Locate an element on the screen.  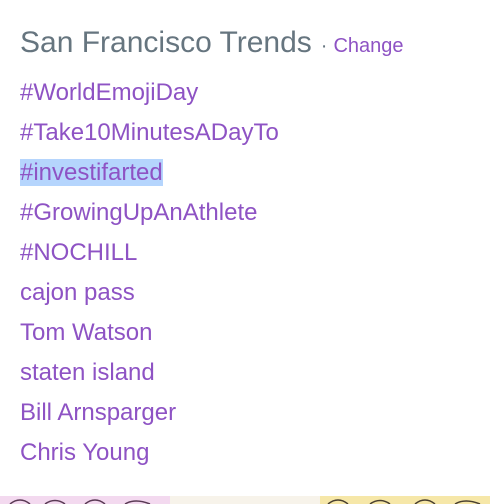
trend-link: #Take10MinutesADayTo is located at coordinates (149, 132).